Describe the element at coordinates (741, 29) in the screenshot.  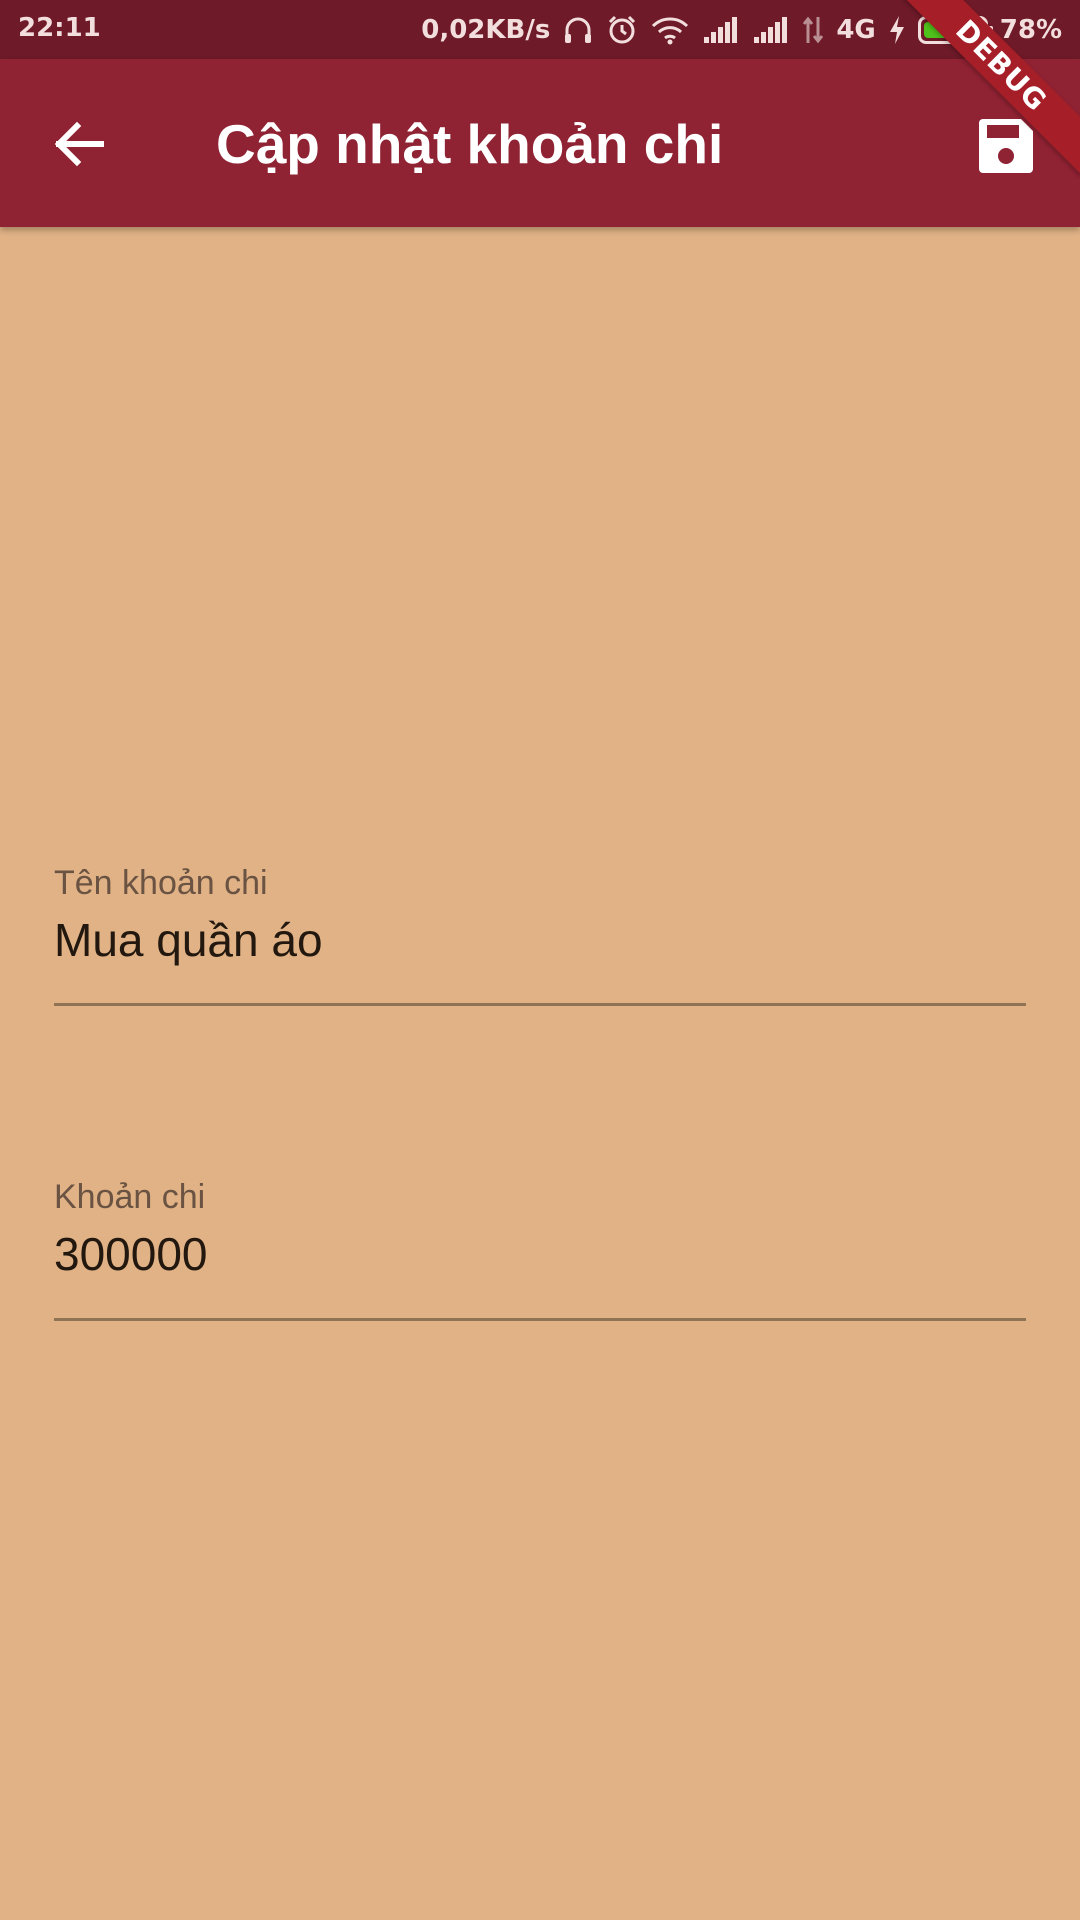
I see `status-icons: 0,02KB/s 4G 78%` at that location.